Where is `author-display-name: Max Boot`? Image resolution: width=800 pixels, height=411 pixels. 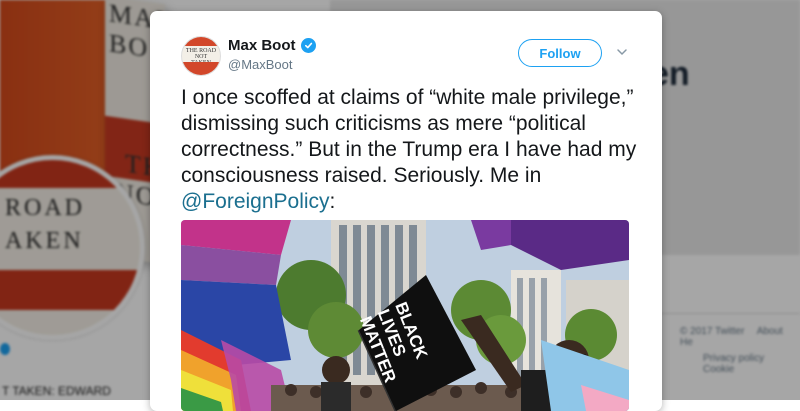 author-display-name: Max Boot is located at coordinates (262, 45).